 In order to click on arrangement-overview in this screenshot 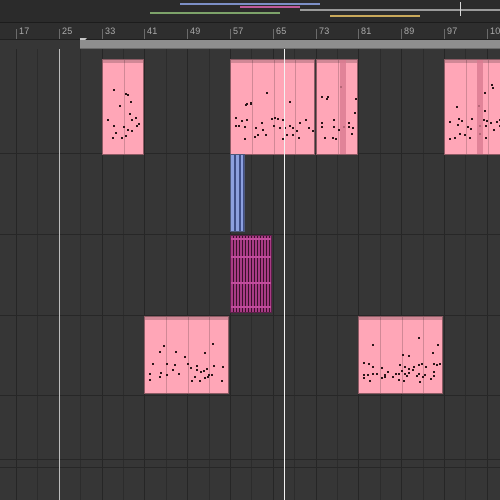, I will do `click(250, 11)`.